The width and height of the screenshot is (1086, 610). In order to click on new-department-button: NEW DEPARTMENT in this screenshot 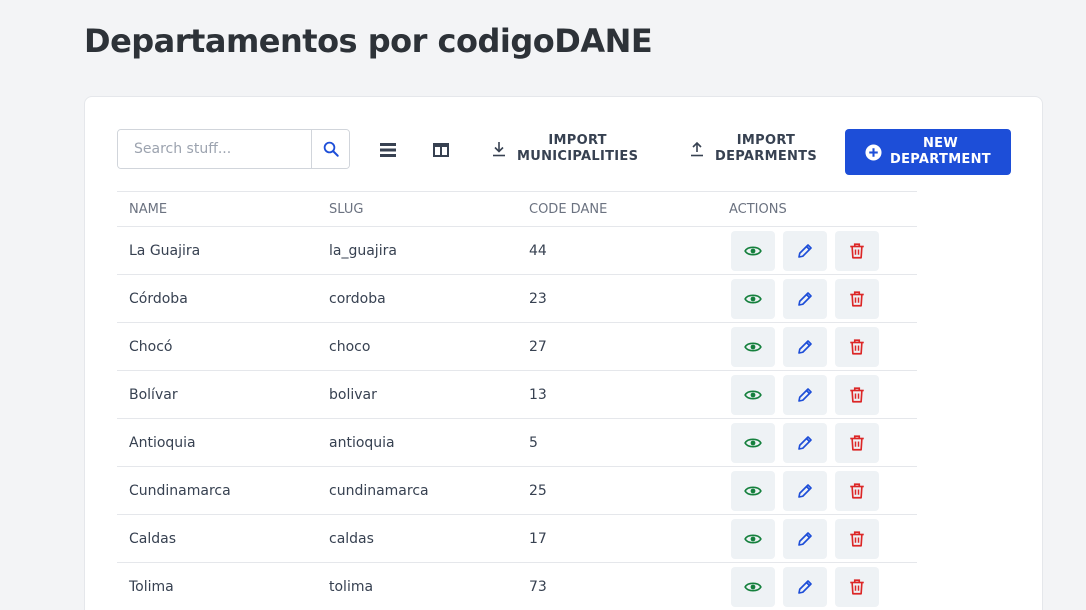, I will do `click(928, 152)`.